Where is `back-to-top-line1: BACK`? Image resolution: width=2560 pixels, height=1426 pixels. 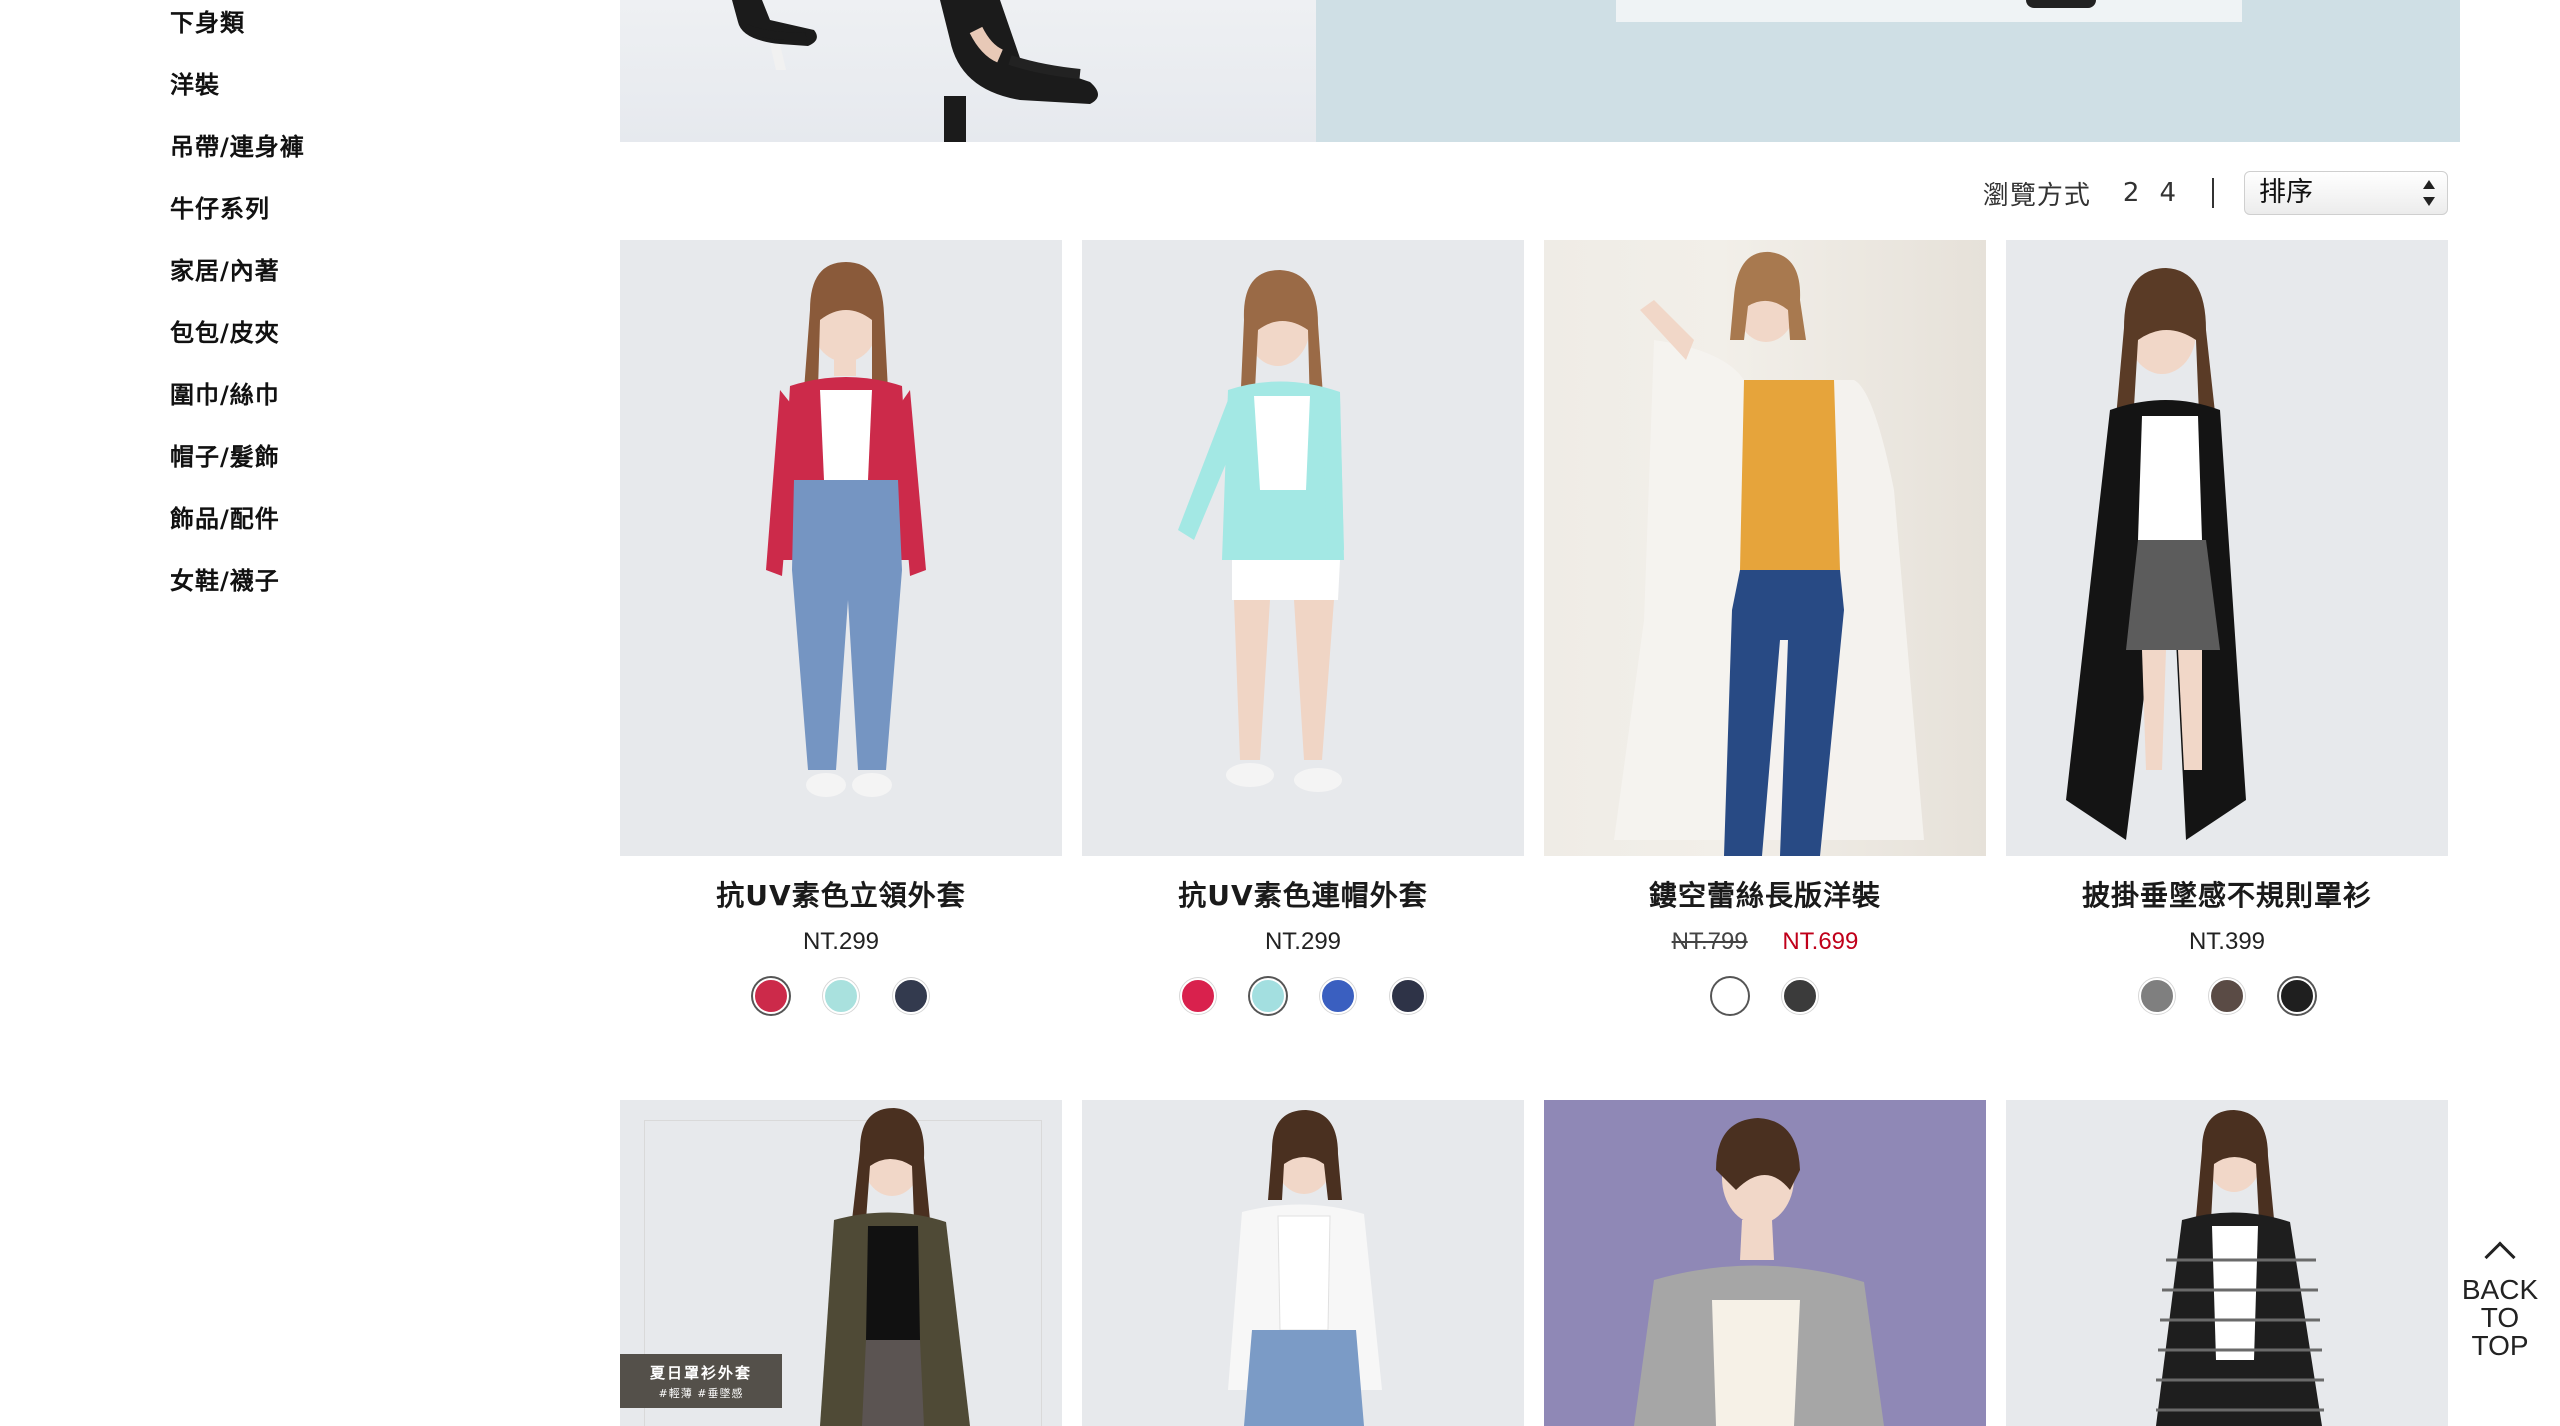 back-to-top-line1: BACK is located at coordinates (2500, 1289).